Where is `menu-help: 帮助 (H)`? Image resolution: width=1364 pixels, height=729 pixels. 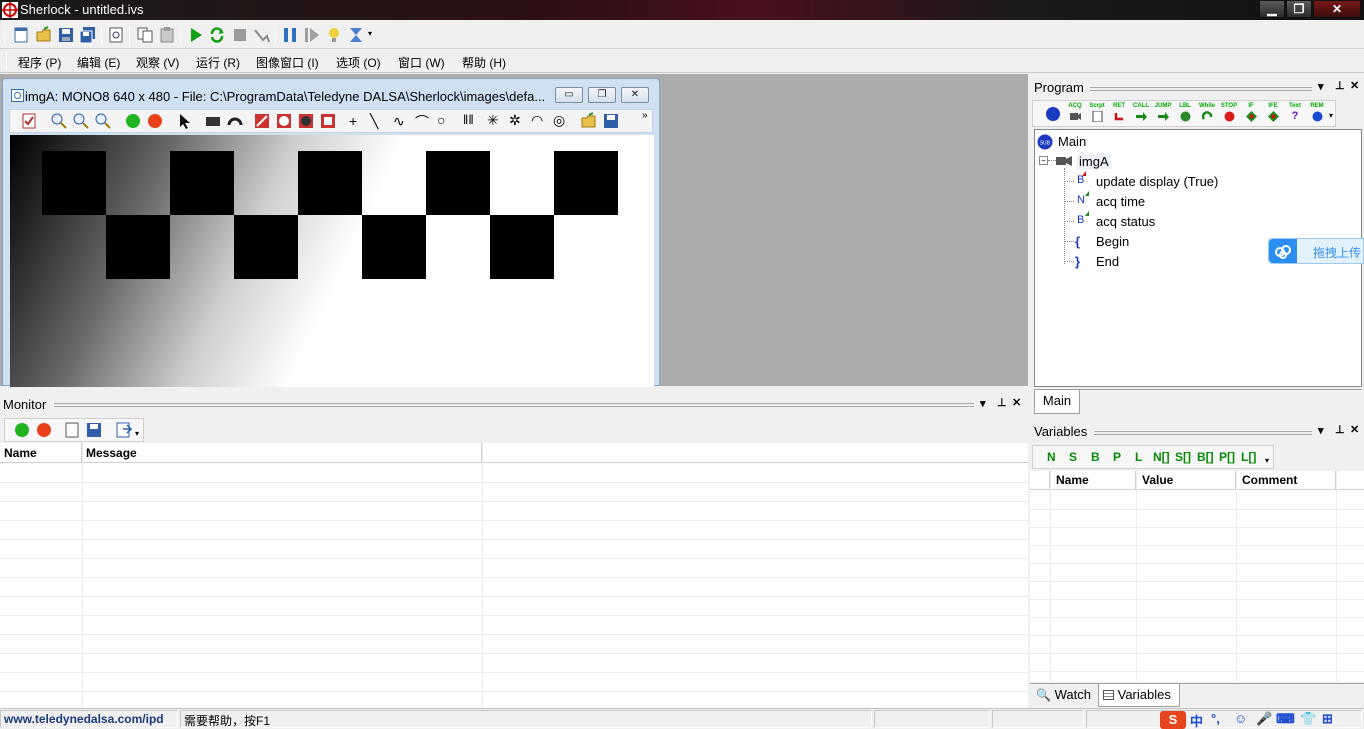
menu-help: 帮助 (H) is located at coordinates (484, 62).